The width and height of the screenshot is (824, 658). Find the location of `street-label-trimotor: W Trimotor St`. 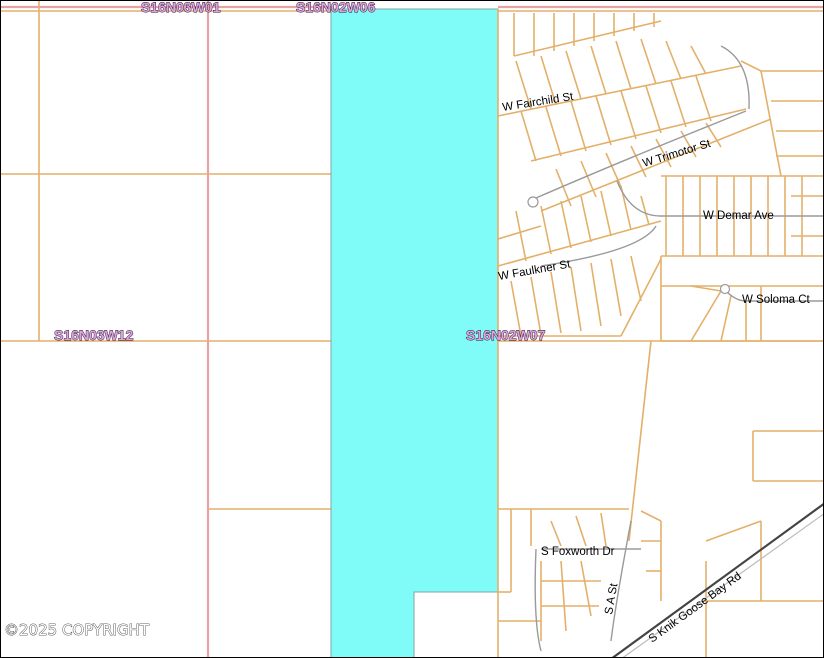

street-label-trimotor: W Trimotor St is located at coordinates (676, 154).